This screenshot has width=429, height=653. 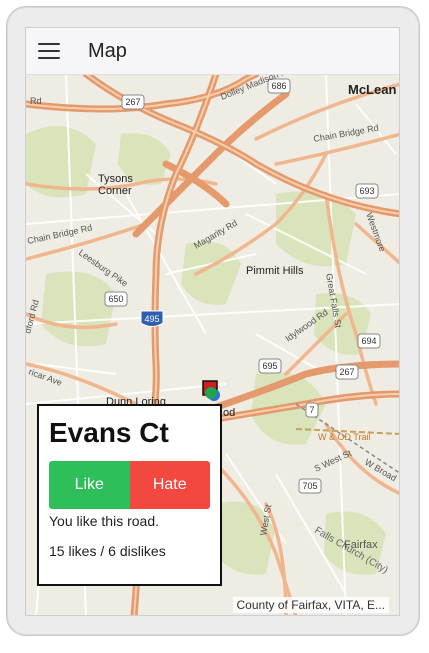 What do you see at coordinates (212, 51) in the screenshot?
I see `app-bar: Map` at bounding box center [212, 51].